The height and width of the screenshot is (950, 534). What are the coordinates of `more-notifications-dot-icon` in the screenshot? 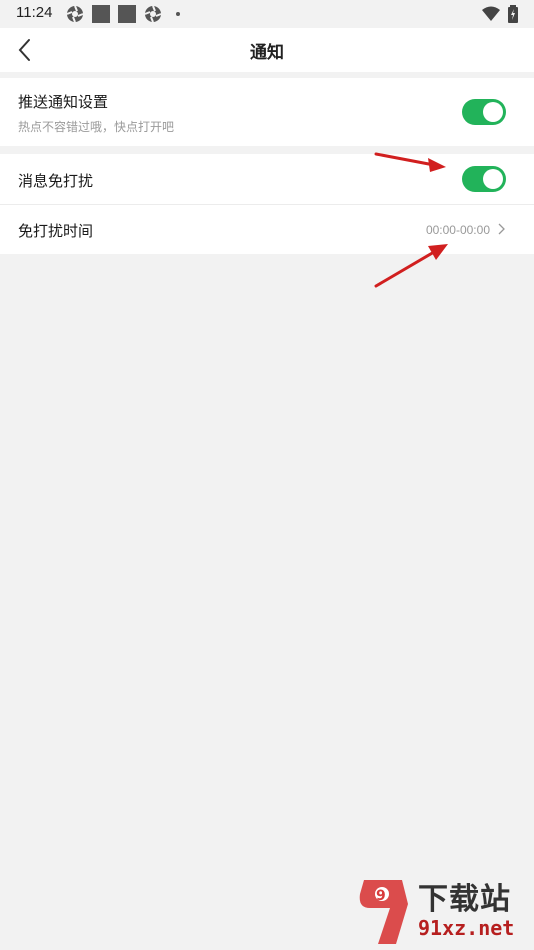 It's located at (178, 14).